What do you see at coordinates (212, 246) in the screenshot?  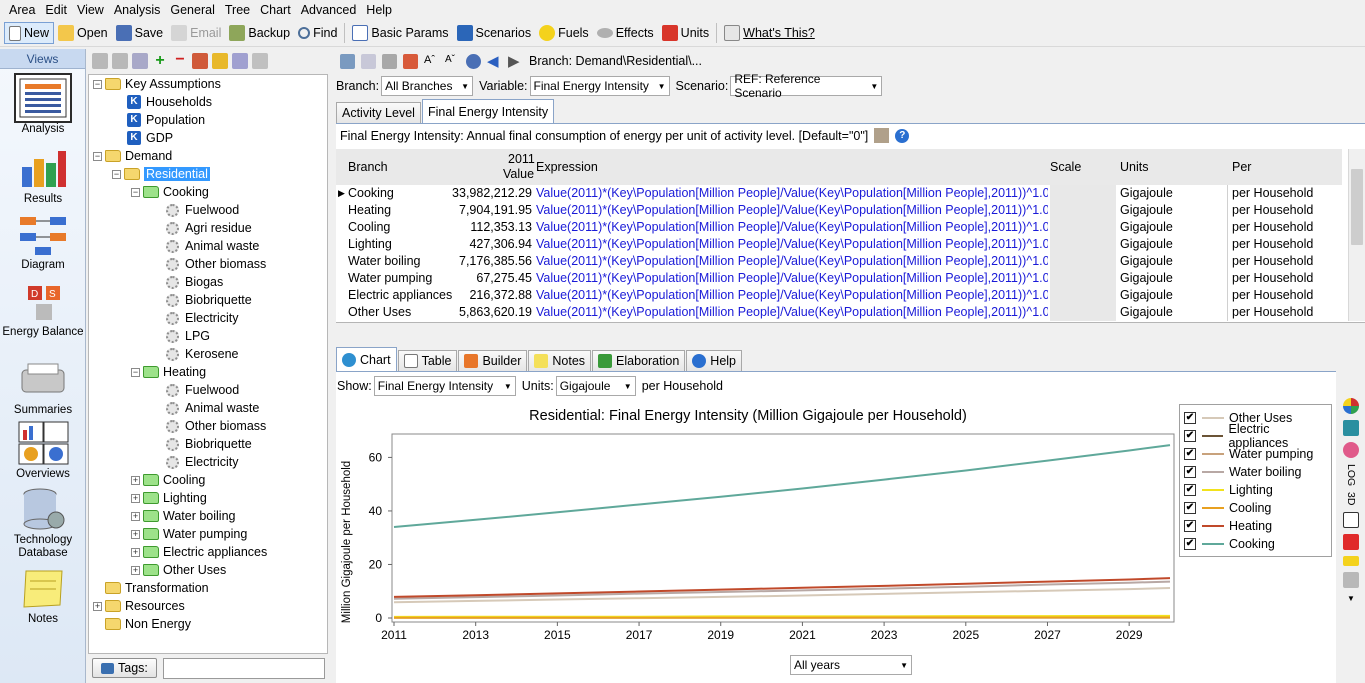 I see `tree-node-fuel: Animal waste` at bounding box center [212, 246].